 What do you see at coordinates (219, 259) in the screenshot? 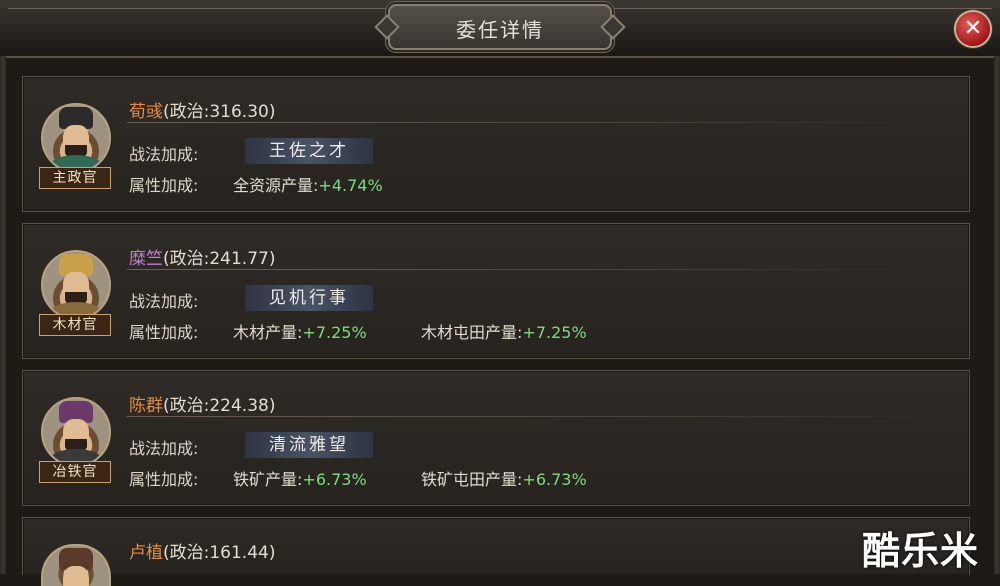
I see `politics-value: (政治:241.77)` at bounding box center [219, 259].